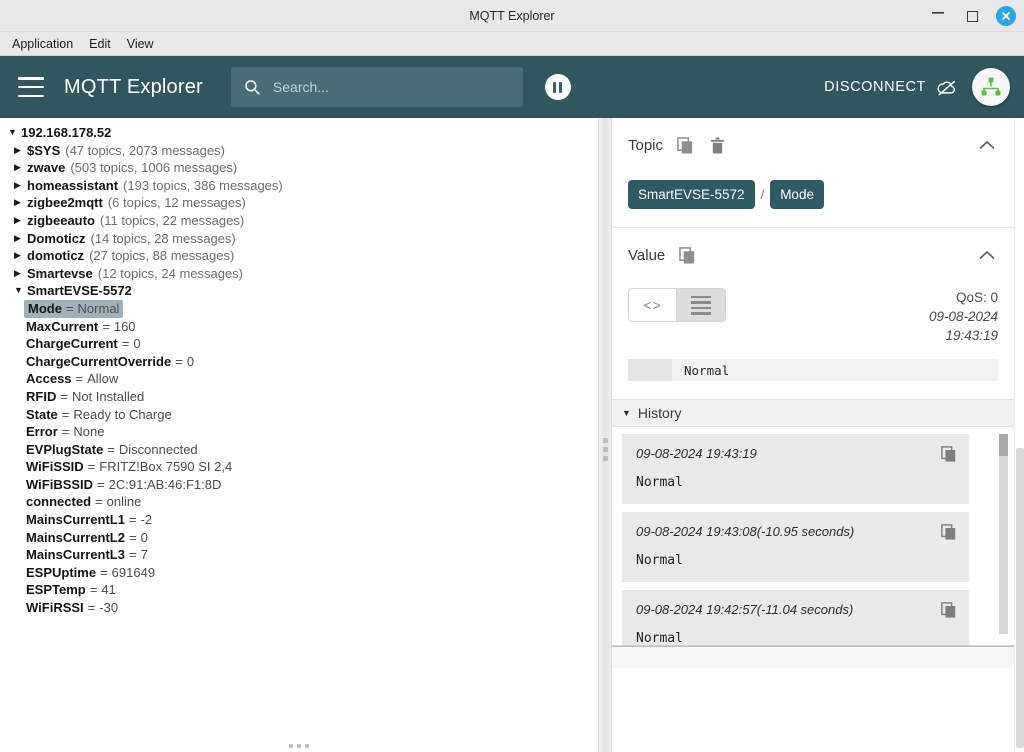 The height and width of the screenshot is (752, 1024). I want to click on tree-leaf-mode: Mode = Normal, so click(299, 308).